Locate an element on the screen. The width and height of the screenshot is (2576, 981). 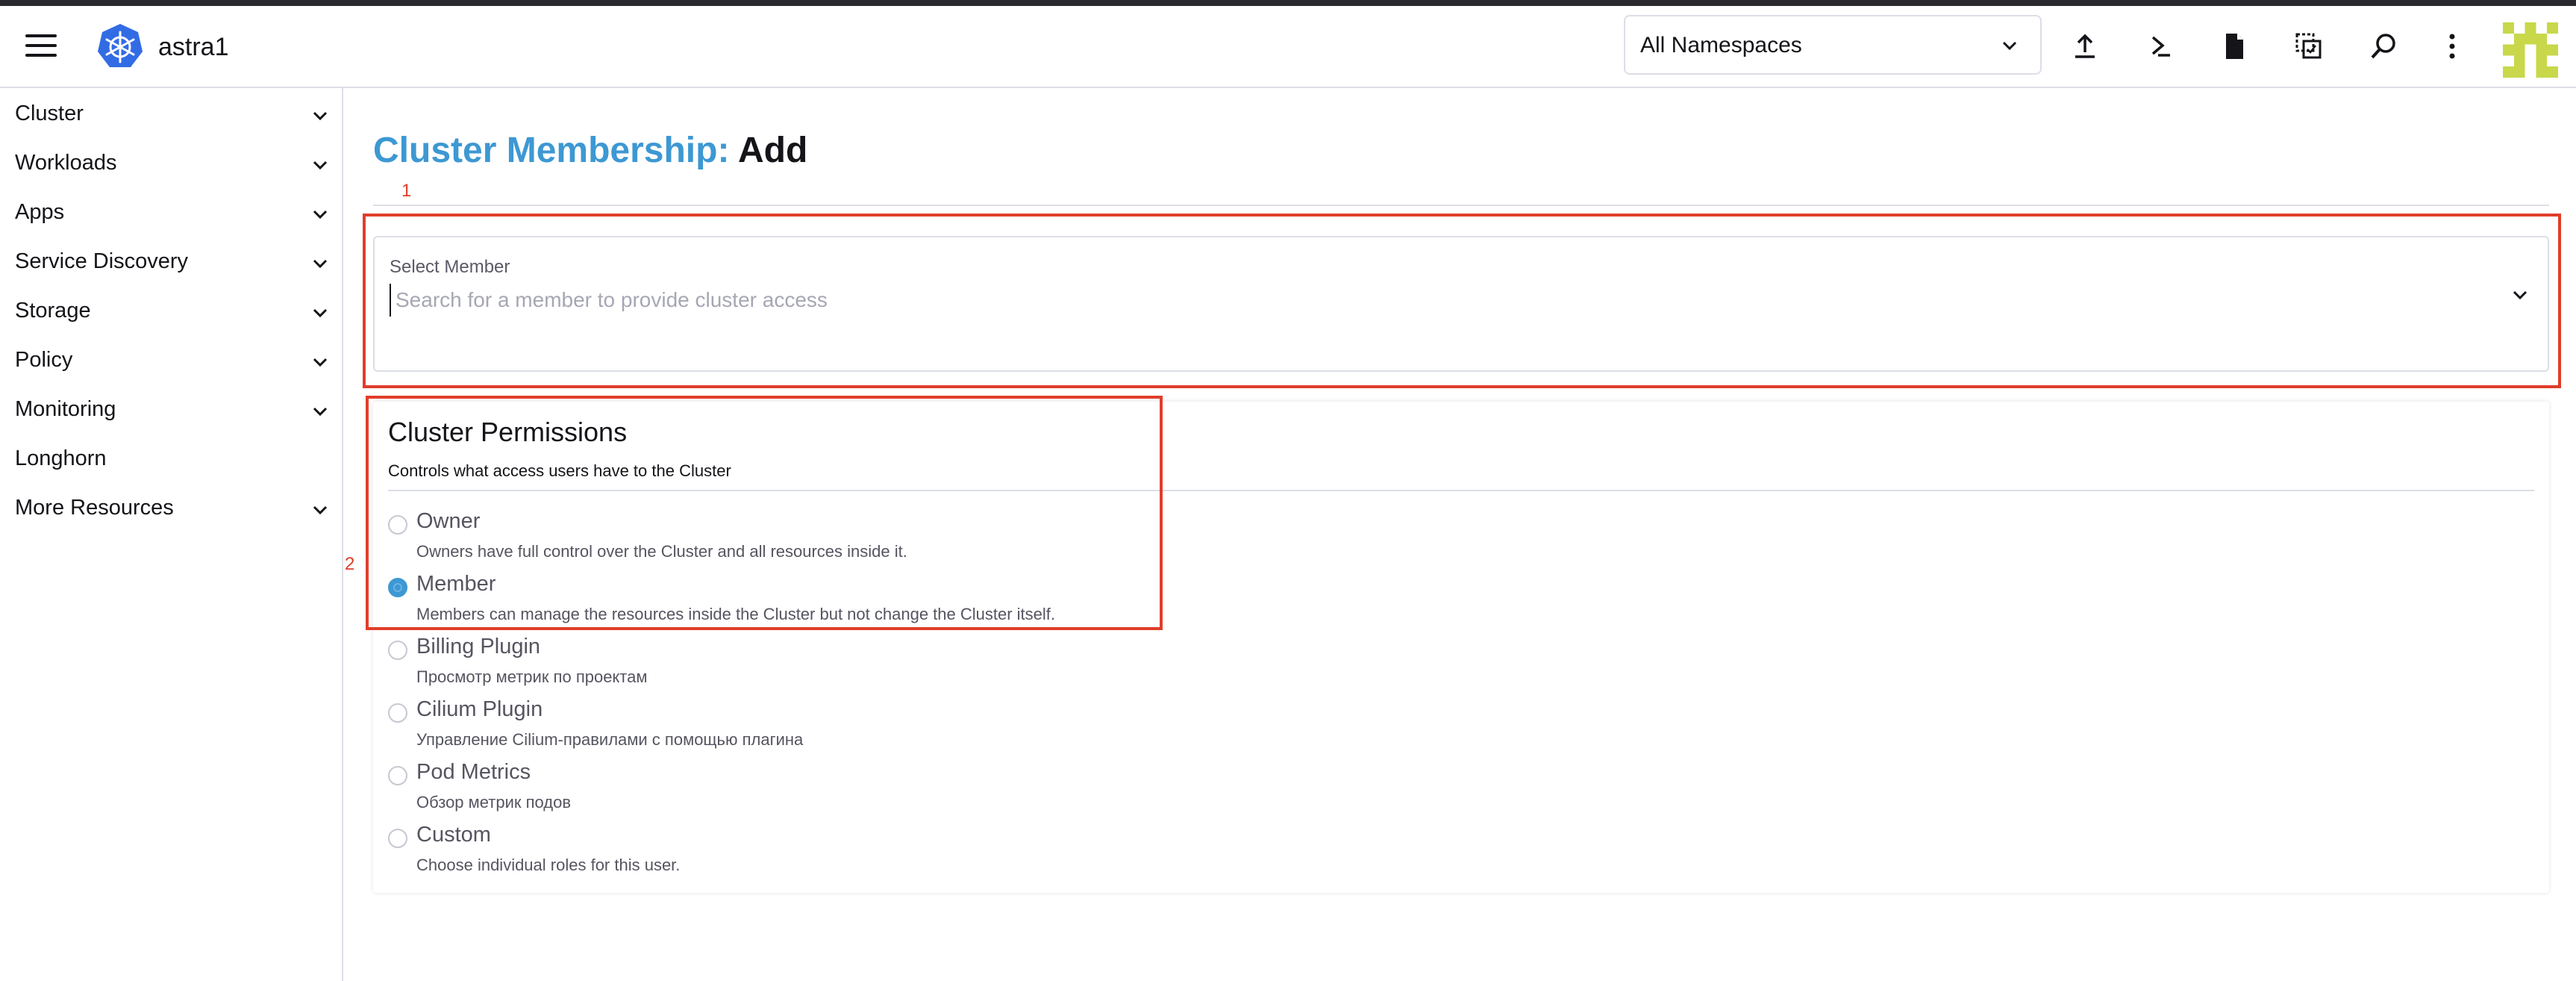
option-name: Pod Metrics is located at coordinates (473, 772).